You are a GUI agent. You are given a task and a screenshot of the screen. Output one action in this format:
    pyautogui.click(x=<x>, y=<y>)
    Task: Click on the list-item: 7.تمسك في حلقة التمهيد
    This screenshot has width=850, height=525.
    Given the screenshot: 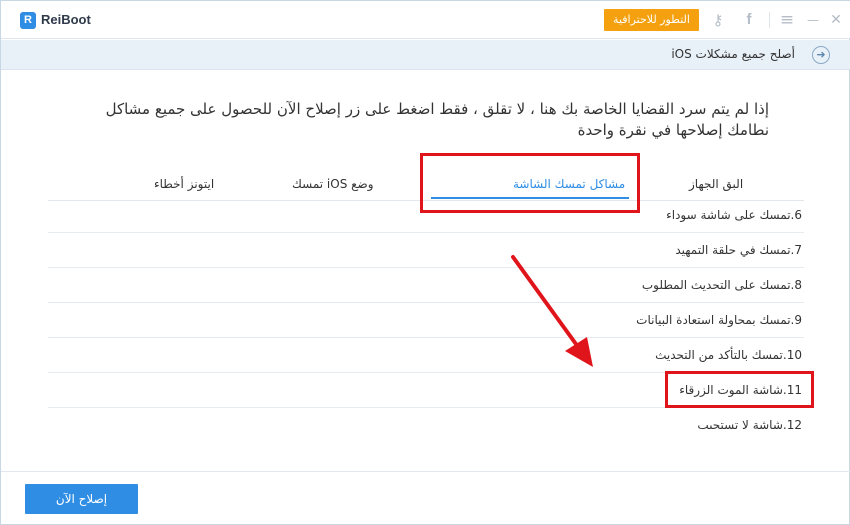 What is the action you would take?
    pyautogui.click(x=426, y=250)
    